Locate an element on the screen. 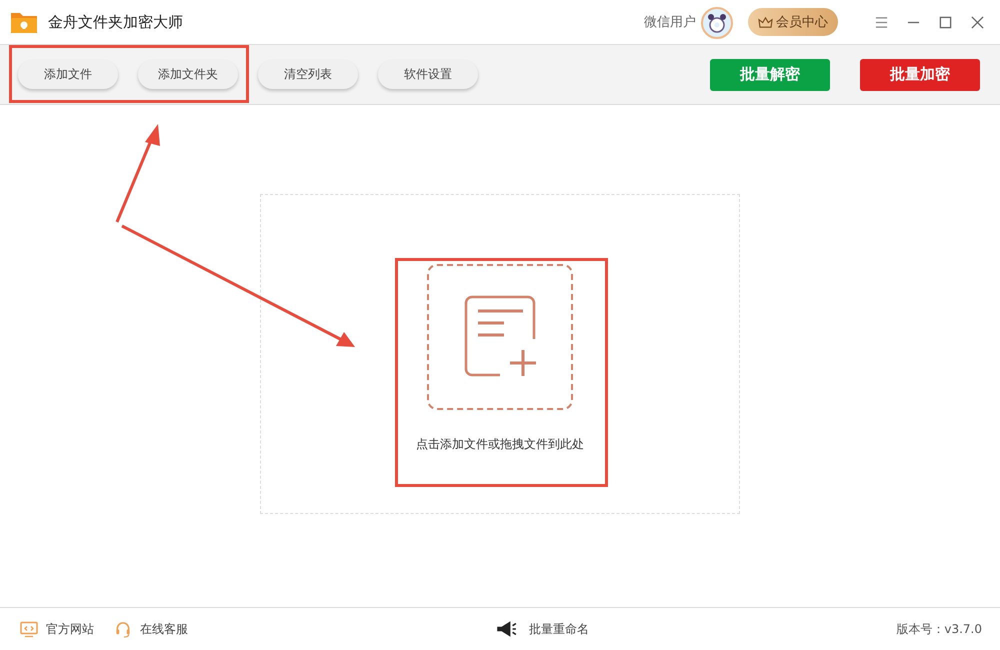 The width and height of the screenshot is (1000, 650). megaphone-icon is located at coordinates (506, 629).